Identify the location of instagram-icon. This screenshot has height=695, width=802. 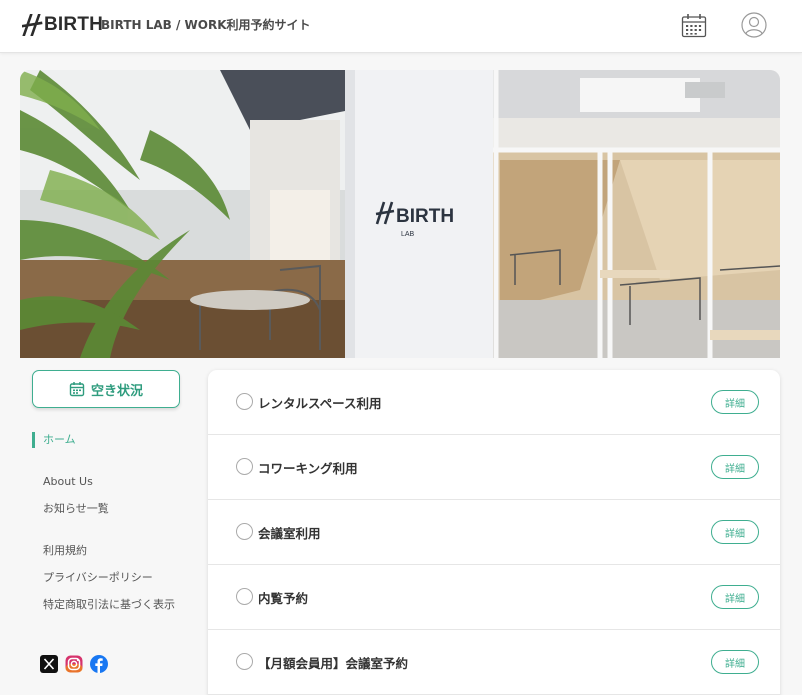
(74, 664).